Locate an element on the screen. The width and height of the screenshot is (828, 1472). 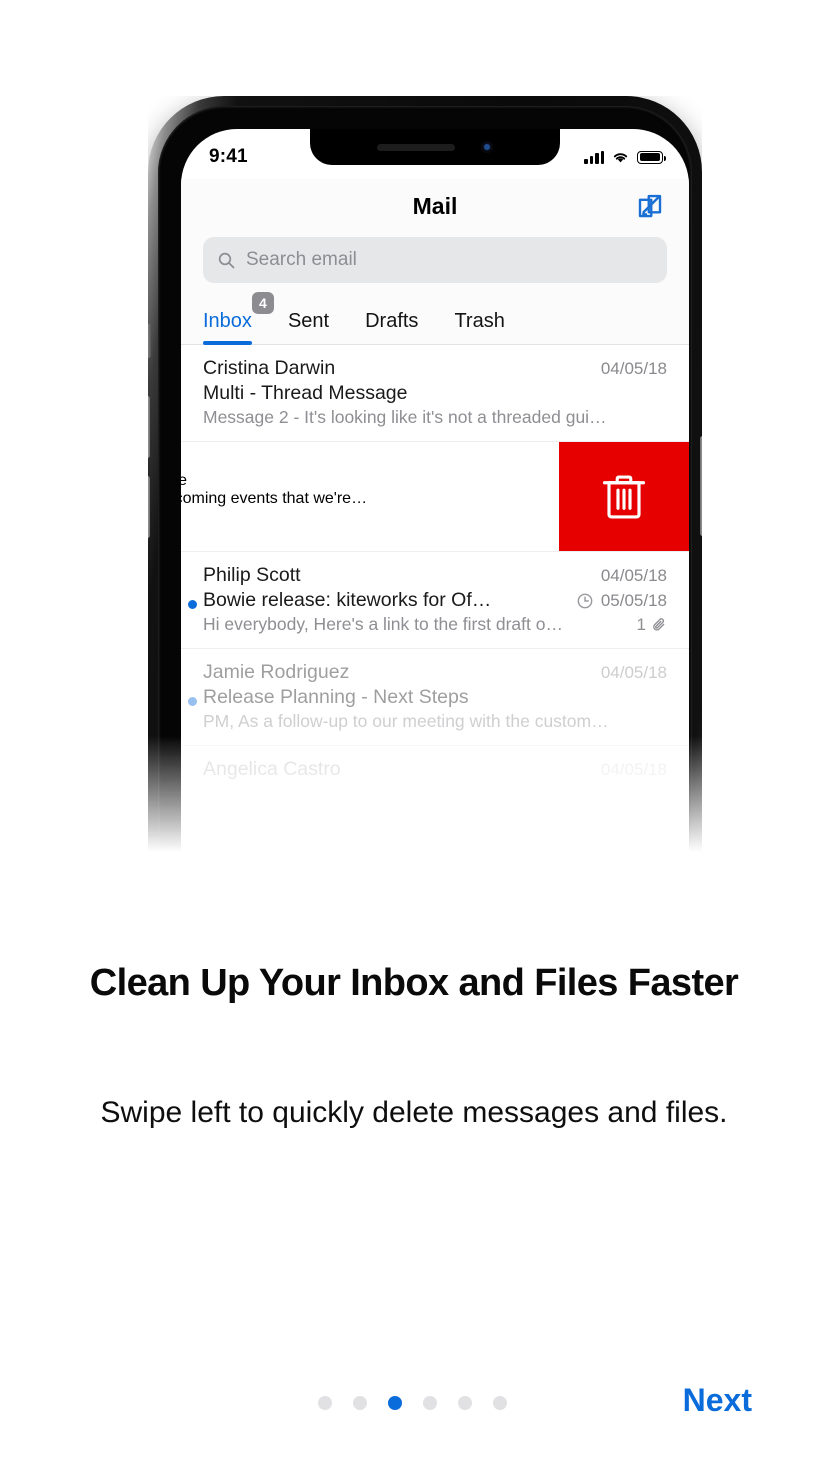
search-icon is located at coordinates (226, 260).